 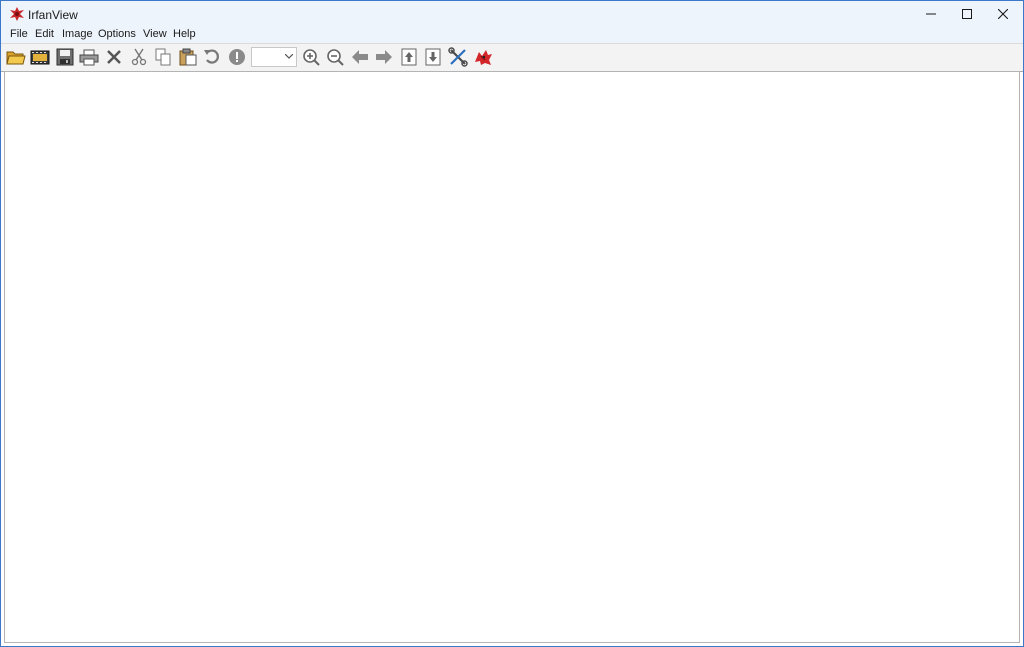 I want to click on slideshow-button, so click(x=40, y=57).